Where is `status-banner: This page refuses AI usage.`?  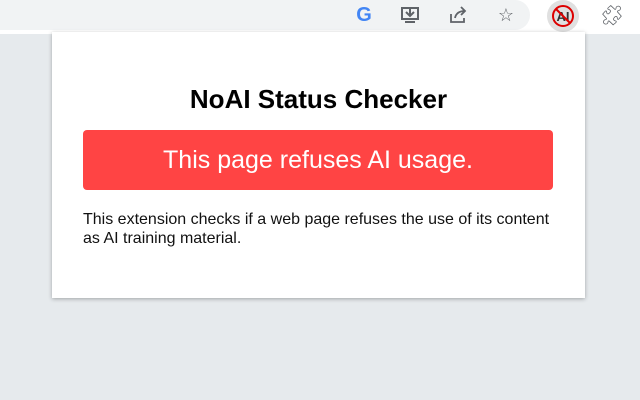 status-banner: This page refuses AI usage. is located at coordinates (318, 160).